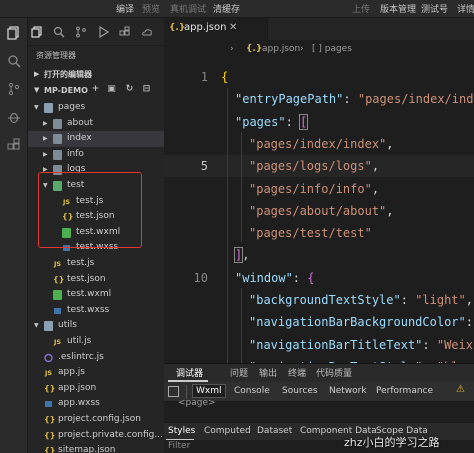  I want to click on code-line: "backgroundTextStyle": "light",, so click(319, 300).